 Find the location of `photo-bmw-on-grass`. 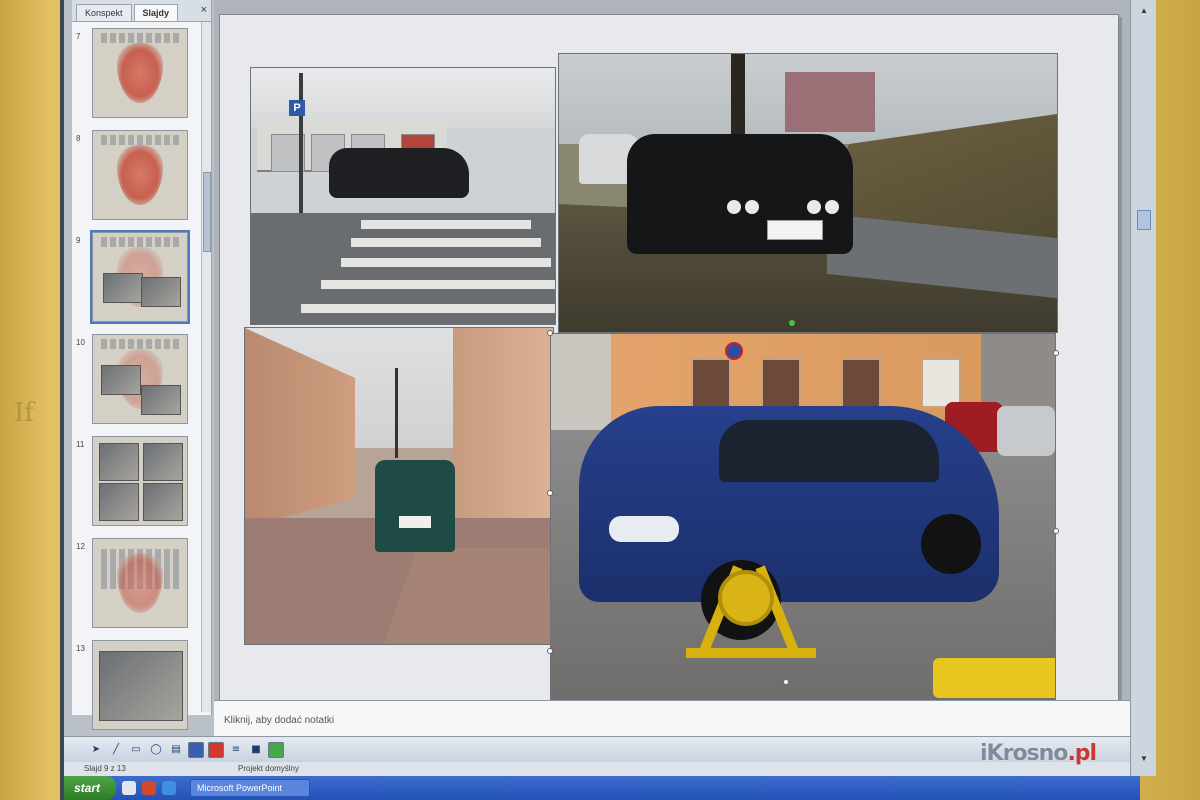

photo-bmw-on-grass is located at coordinates (808, 193).